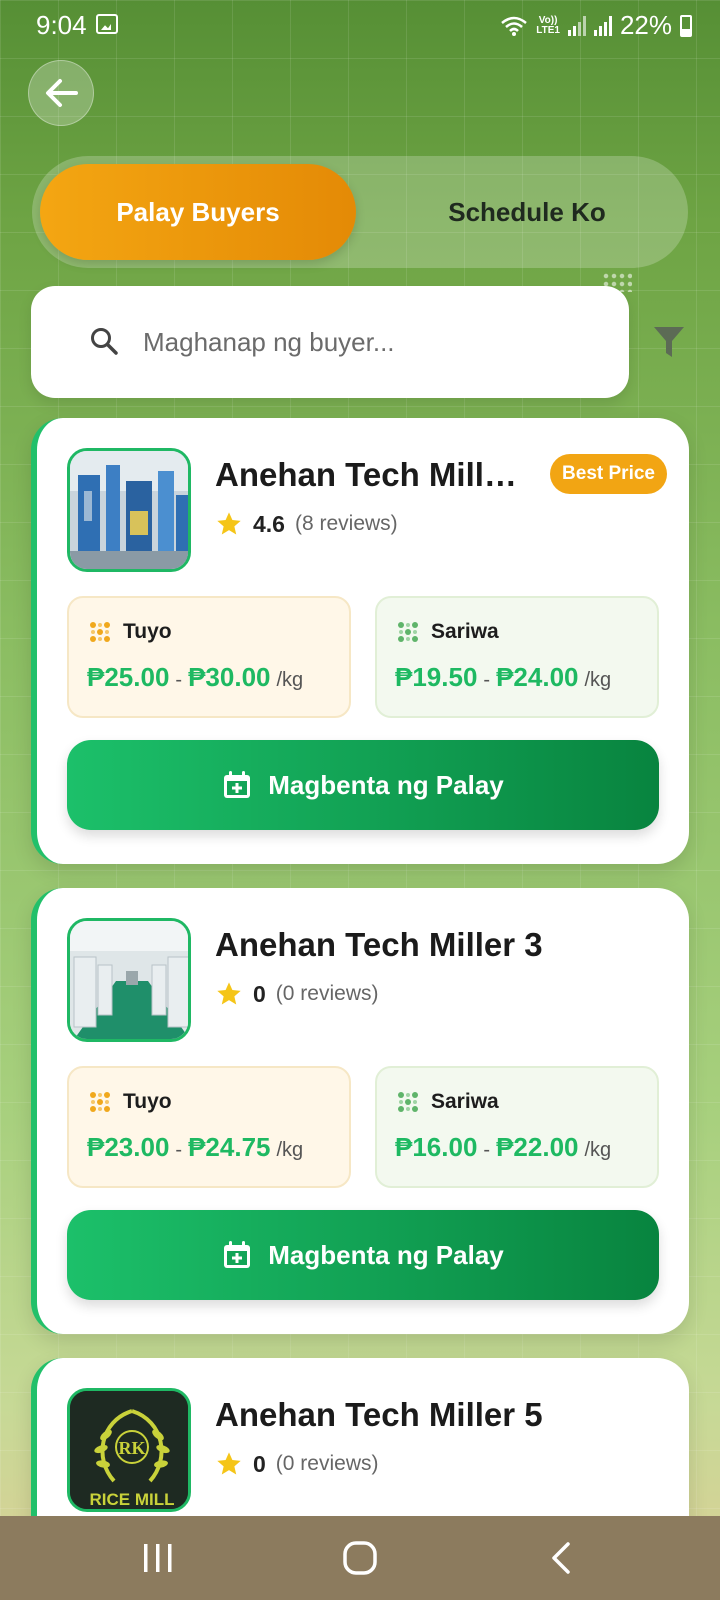  What do you see at coordinates (378, 342) in the screenshot?
I see `search-input` at bounding box center [378, 342].